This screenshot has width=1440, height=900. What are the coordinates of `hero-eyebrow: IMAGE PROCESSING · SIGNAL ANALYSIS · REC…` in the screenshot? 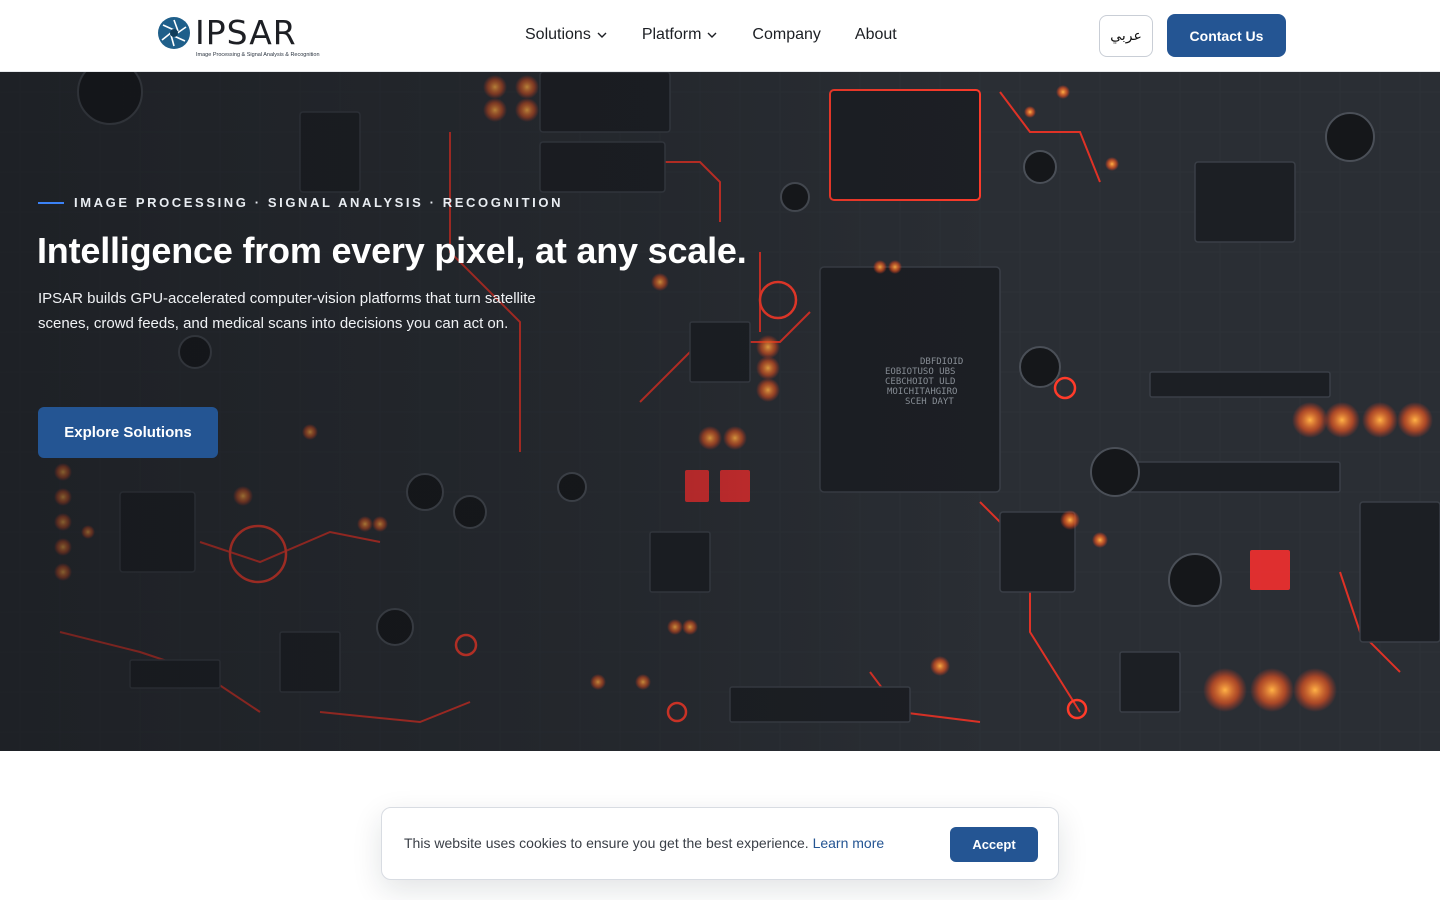 It's located at (300, 202).